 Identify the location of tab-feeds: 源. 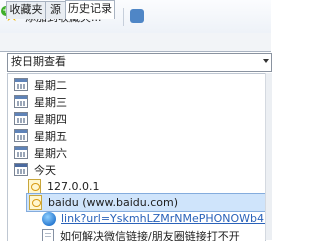
(55, 10).